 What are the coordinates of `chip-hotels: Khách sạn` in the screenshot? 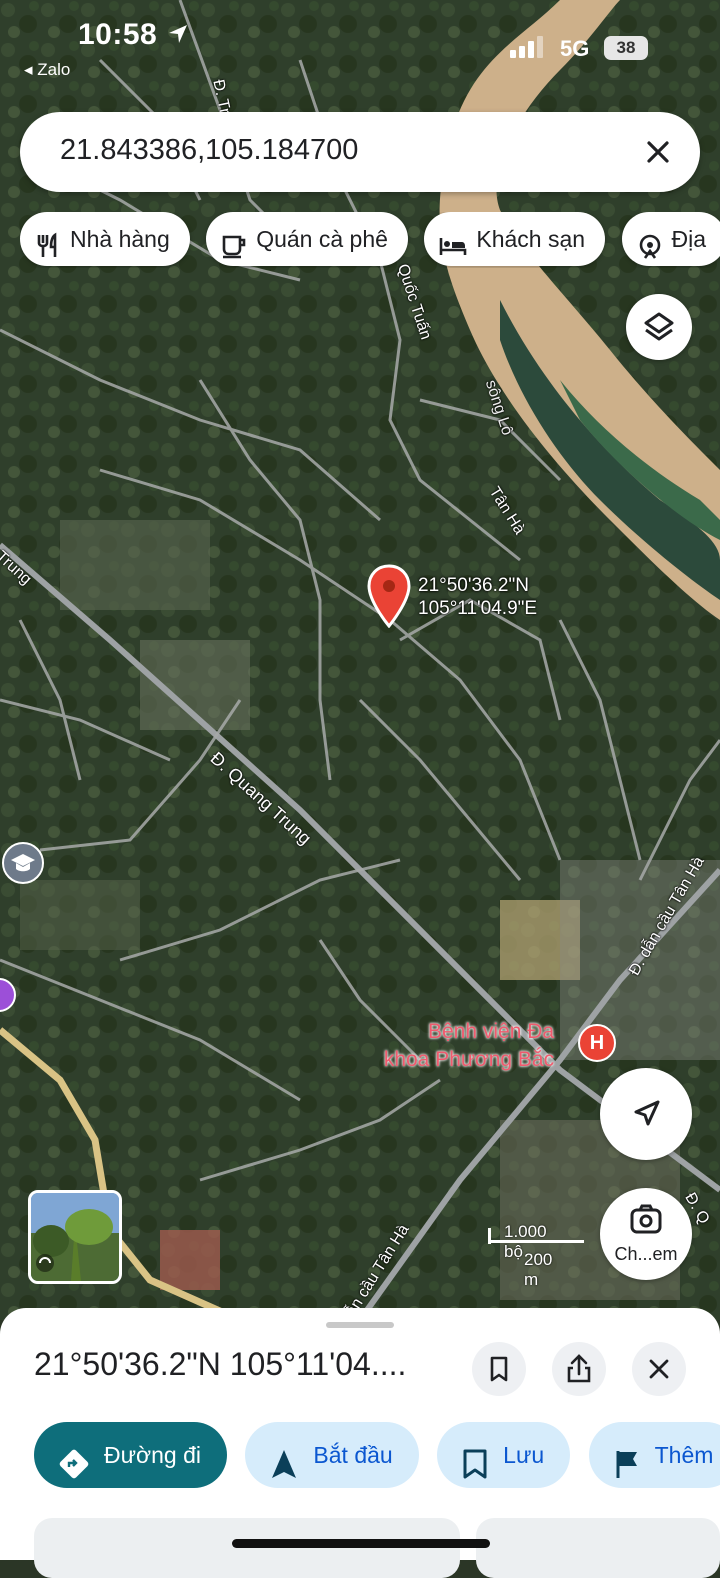 It's located at (515, 239).